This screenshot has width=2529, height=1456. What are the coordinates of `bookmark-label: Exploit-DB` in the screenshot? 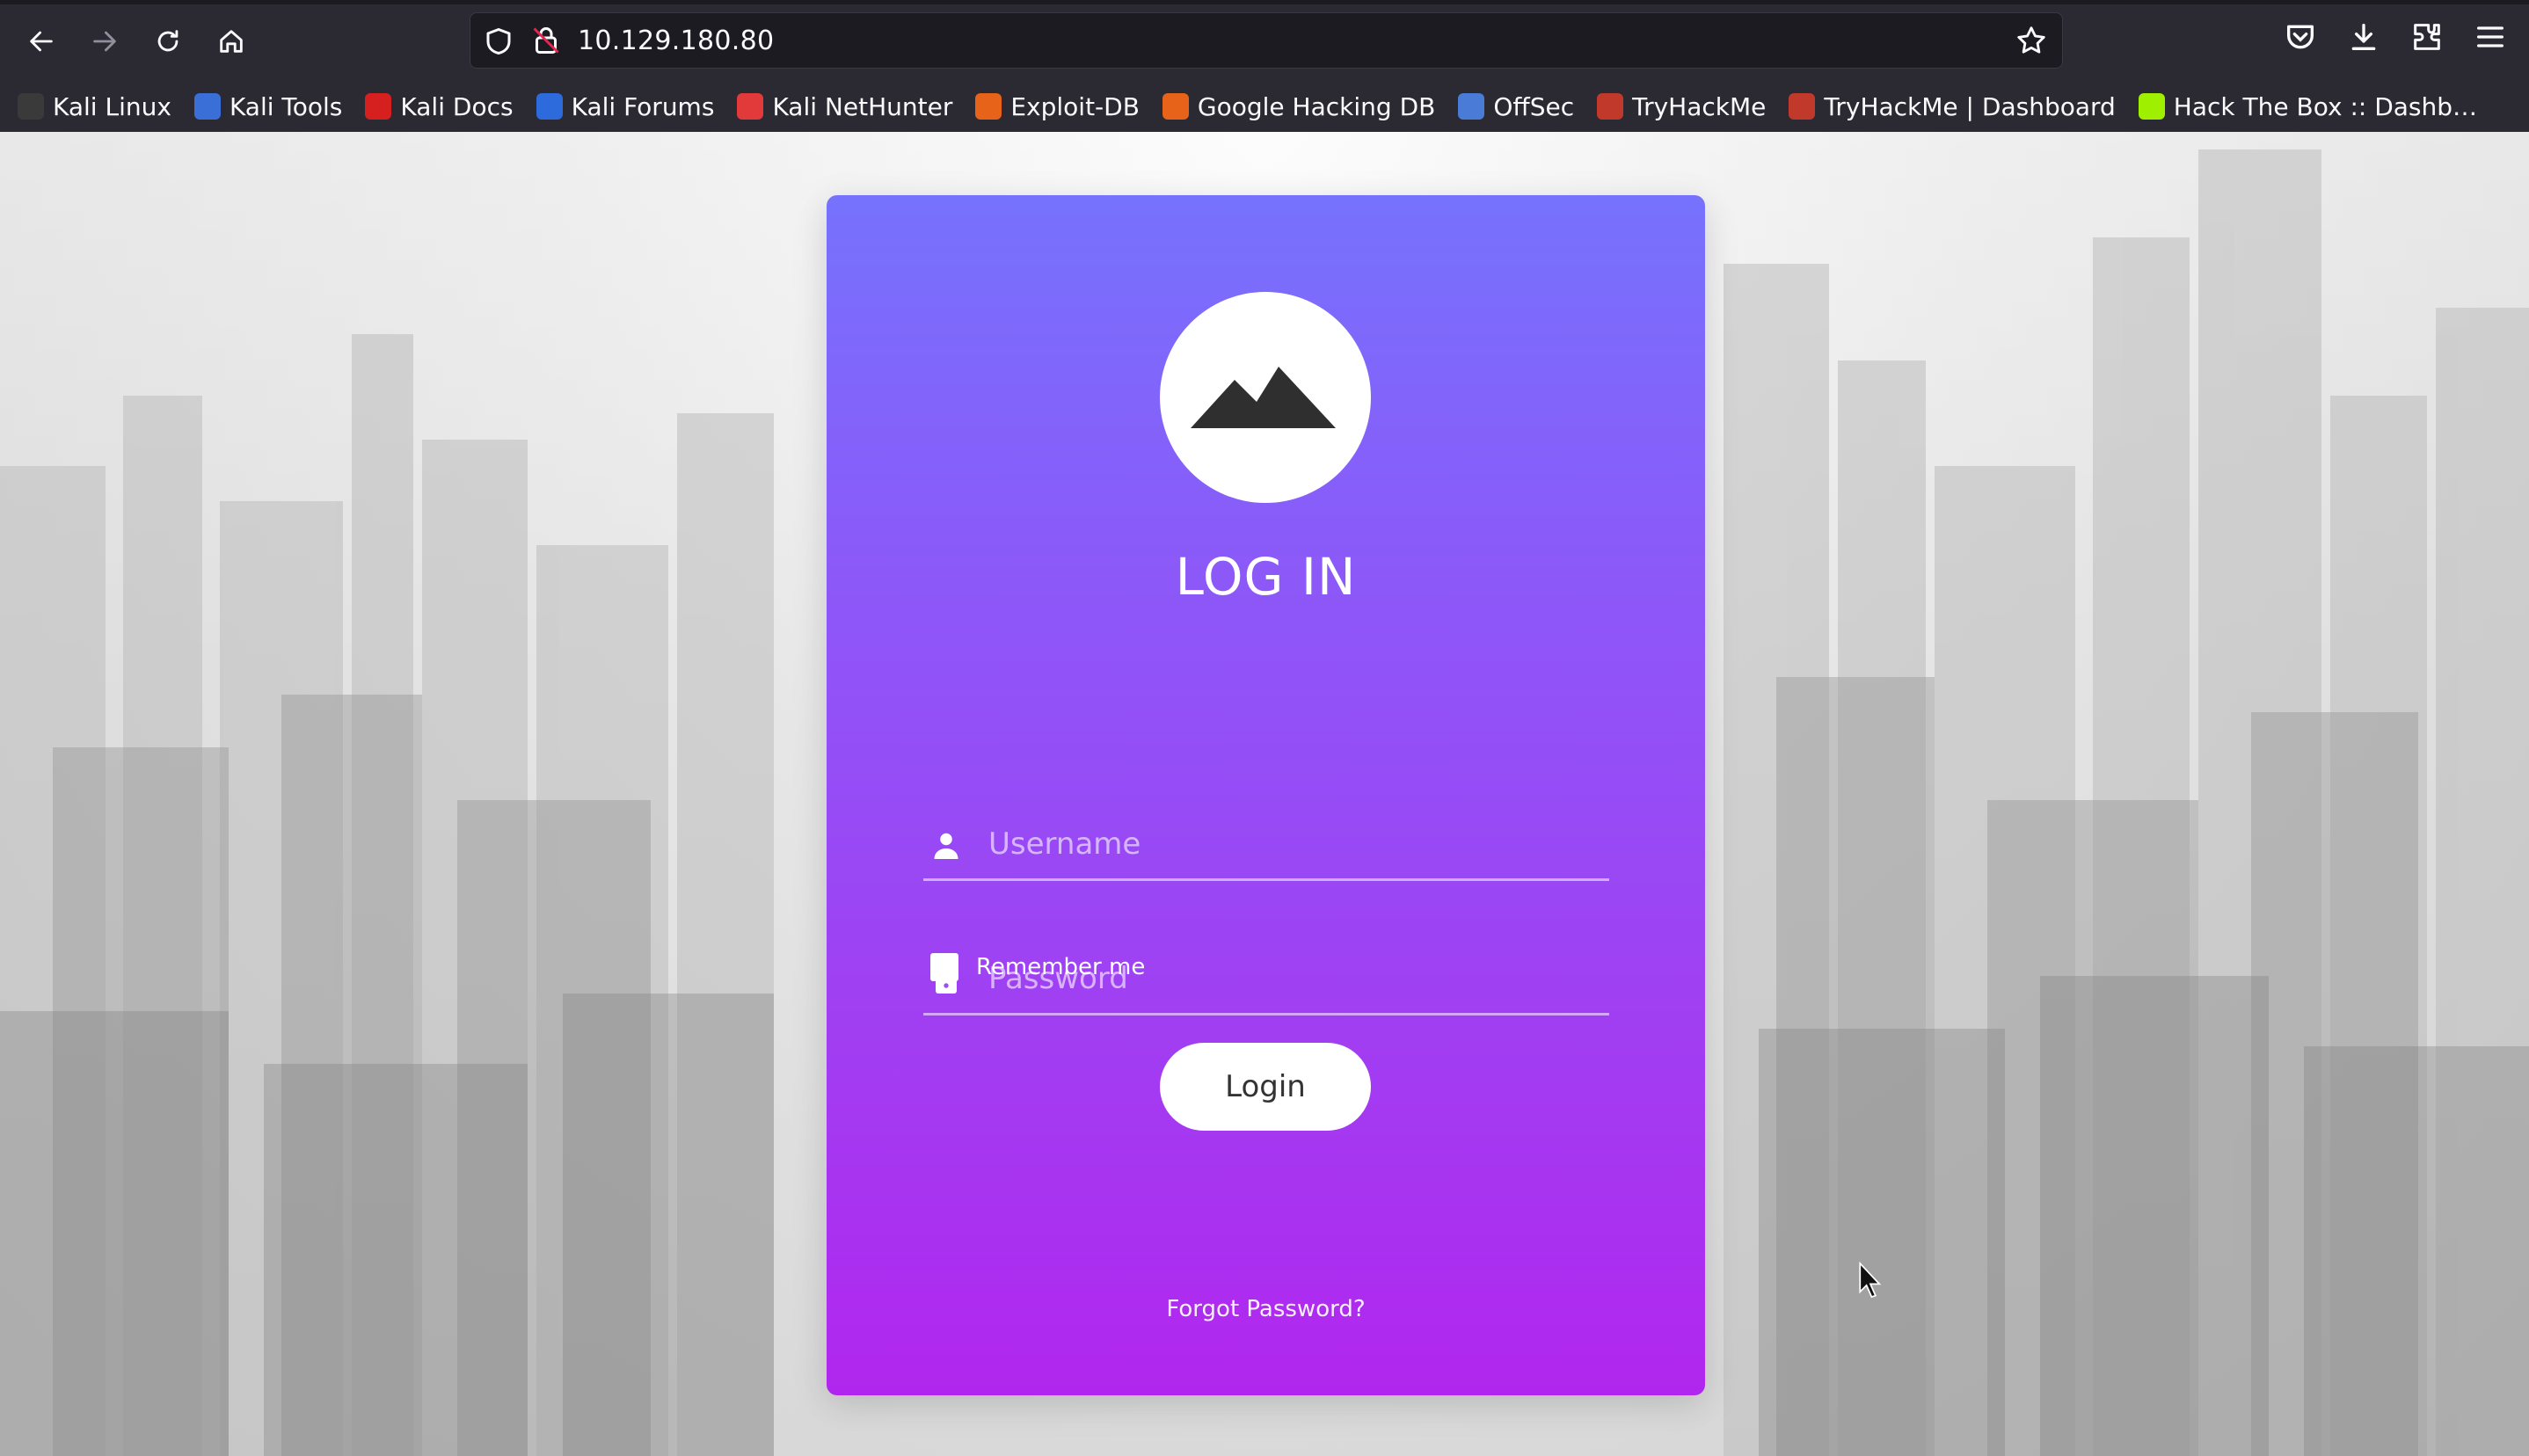 It's located at (1075, 106).